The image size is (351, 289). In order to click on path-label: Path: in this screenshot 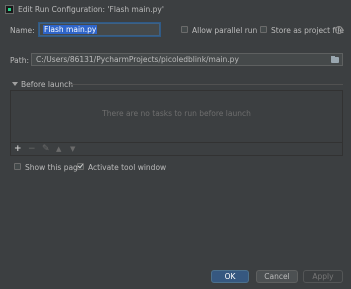, I will do `click(20, 60)`.